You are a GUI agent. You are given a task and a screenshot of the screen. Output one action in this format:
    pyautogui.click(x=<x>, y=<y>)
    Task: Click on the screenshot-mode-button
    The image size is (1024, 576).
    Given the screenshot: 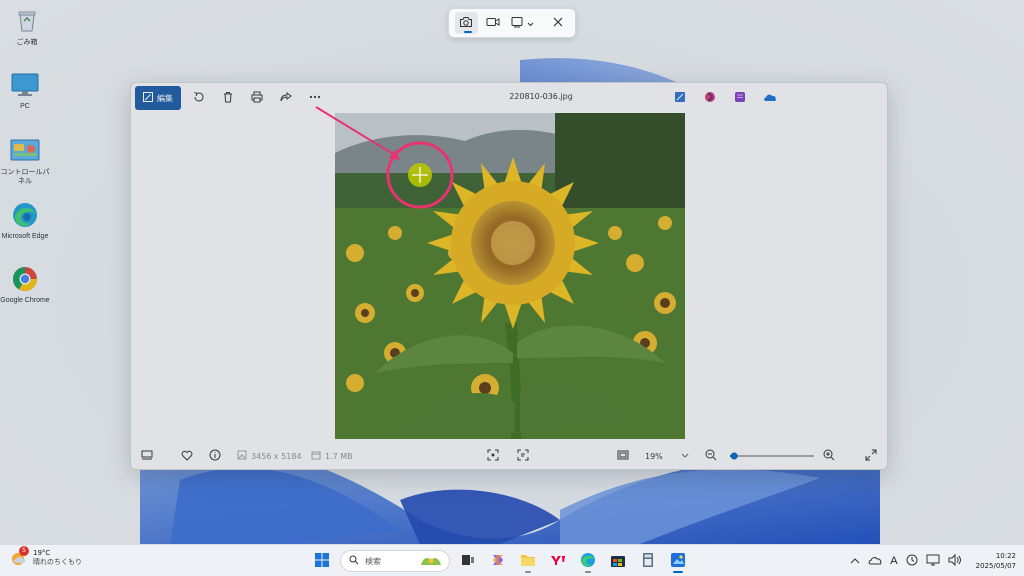 What is the action you would take?
    pyautogui.click(x=466, y=23)
    